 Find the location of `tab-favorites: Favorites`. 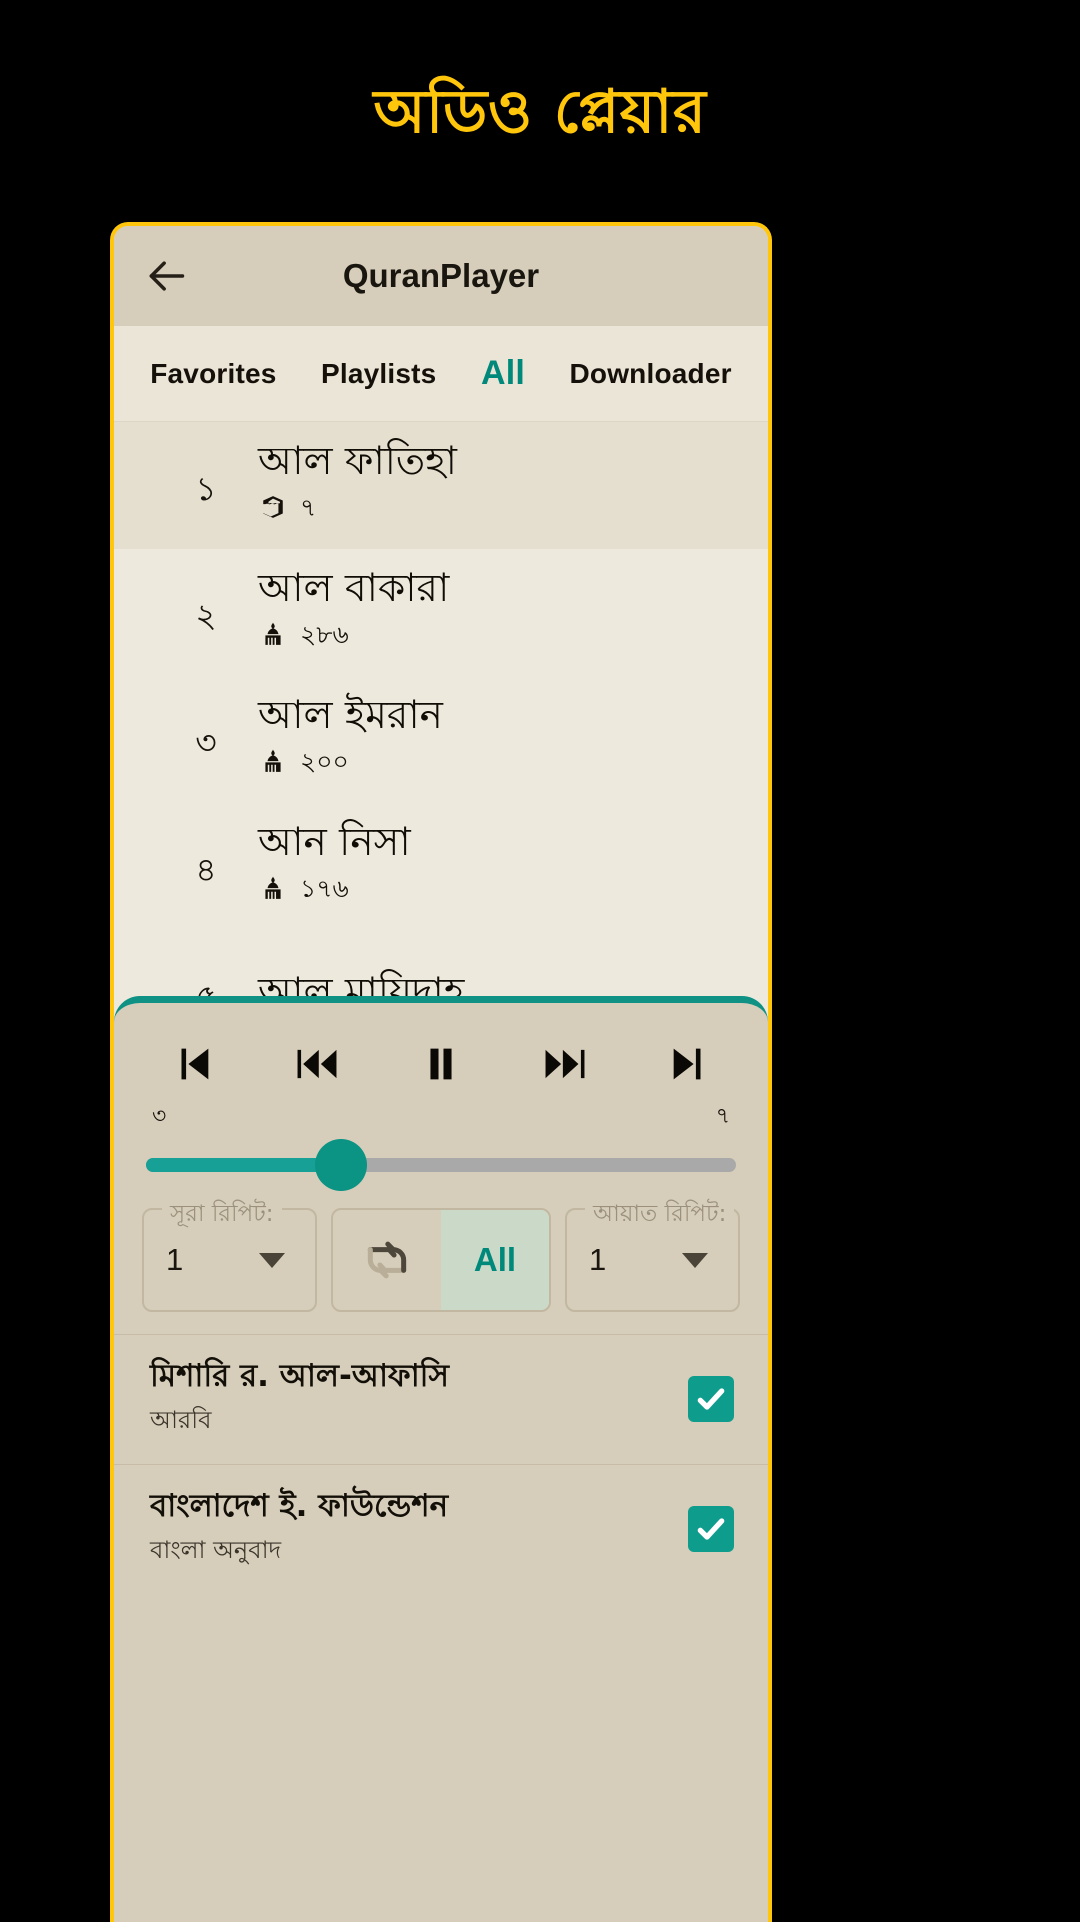

tab-favorites: Favorites is located at coordinates (213, 374).